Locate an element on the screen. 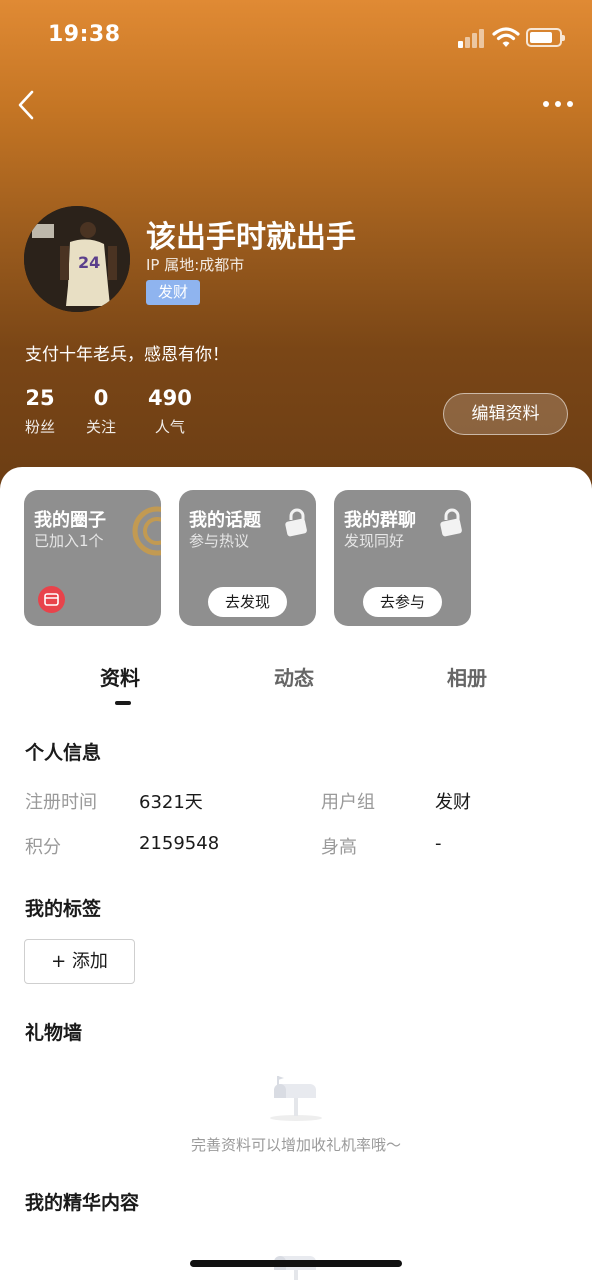  info-label-points: 积分 is located at coordinates (43, 847).